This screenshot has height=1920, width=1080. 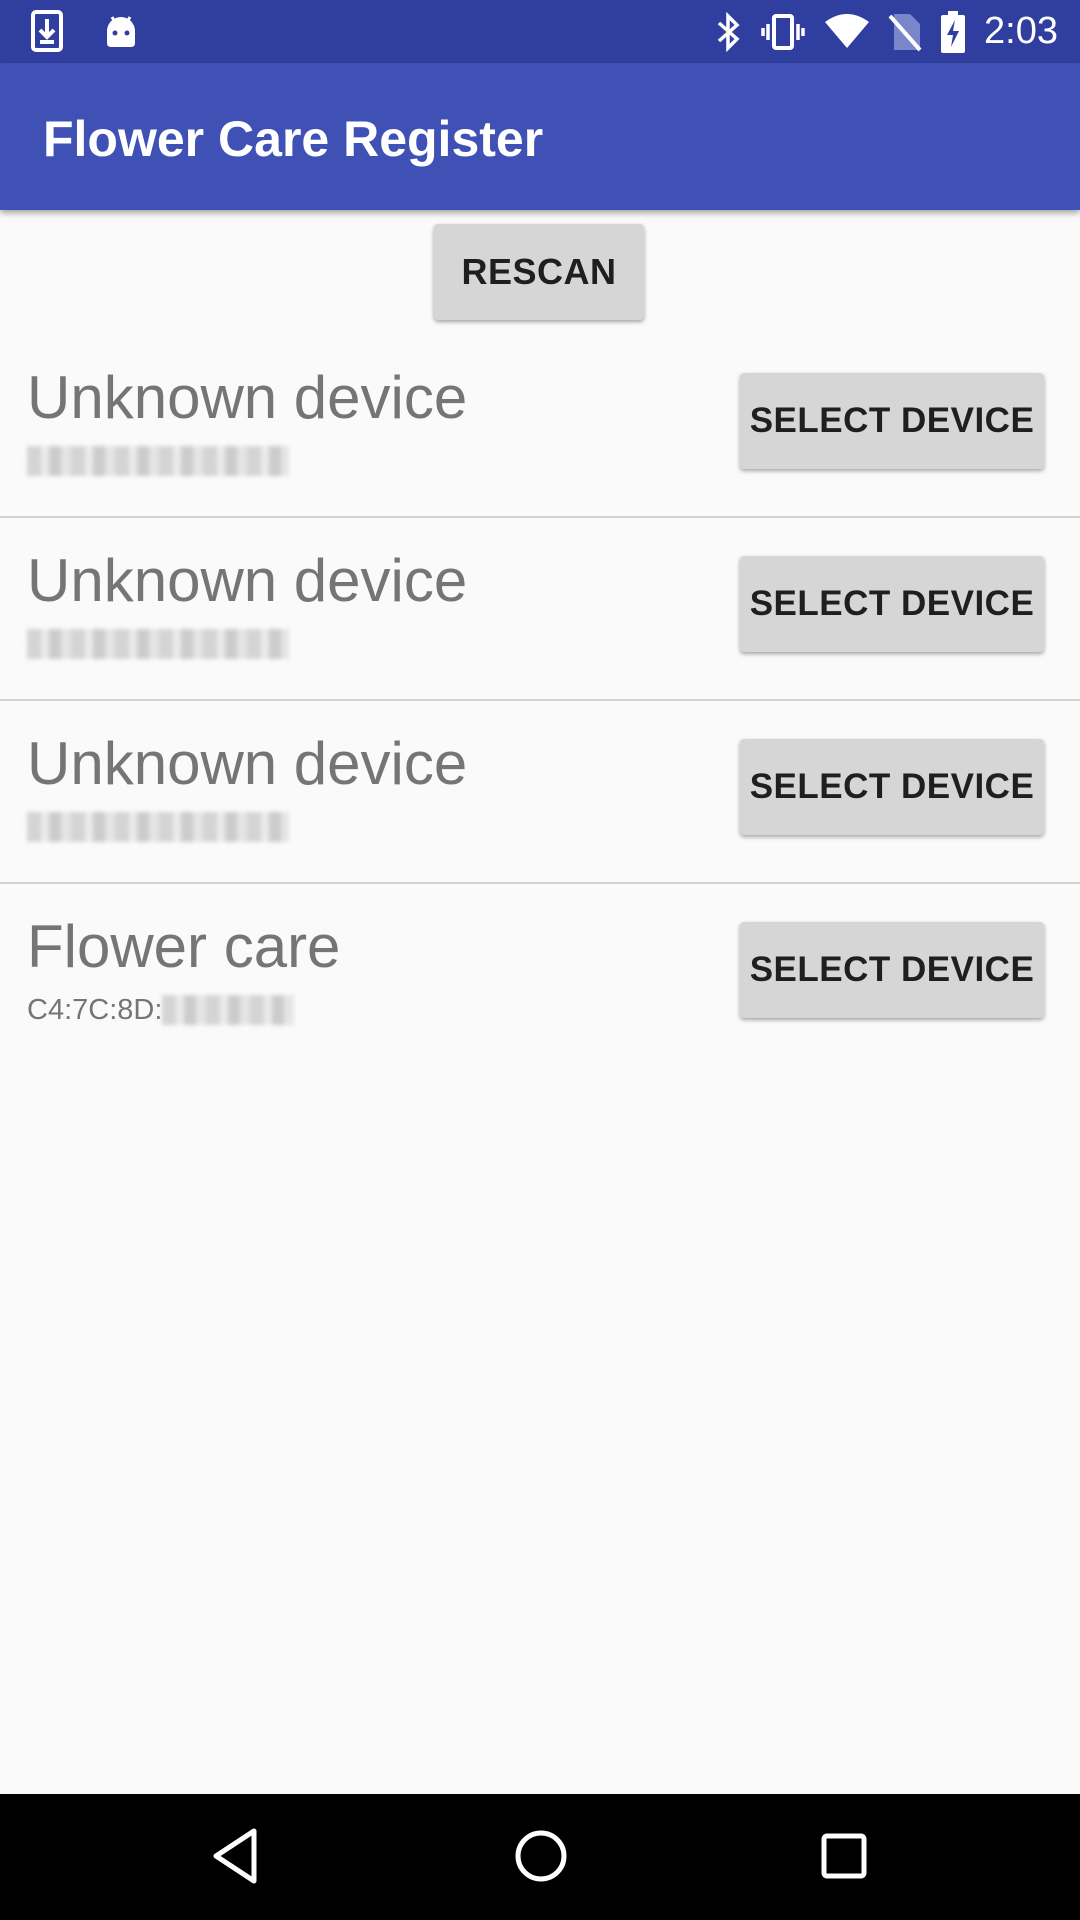 I want to click on device-address-prefix: C4:7C:8D:, so click(x=95, y=1009).